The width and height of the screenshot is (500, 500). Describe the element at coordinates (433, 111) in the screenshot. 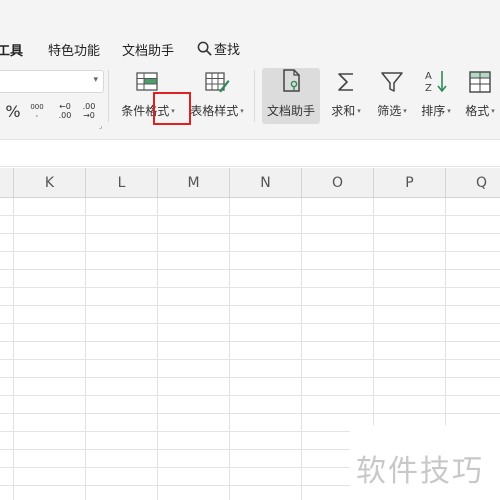

I see `sort-label: 排序` at that location.